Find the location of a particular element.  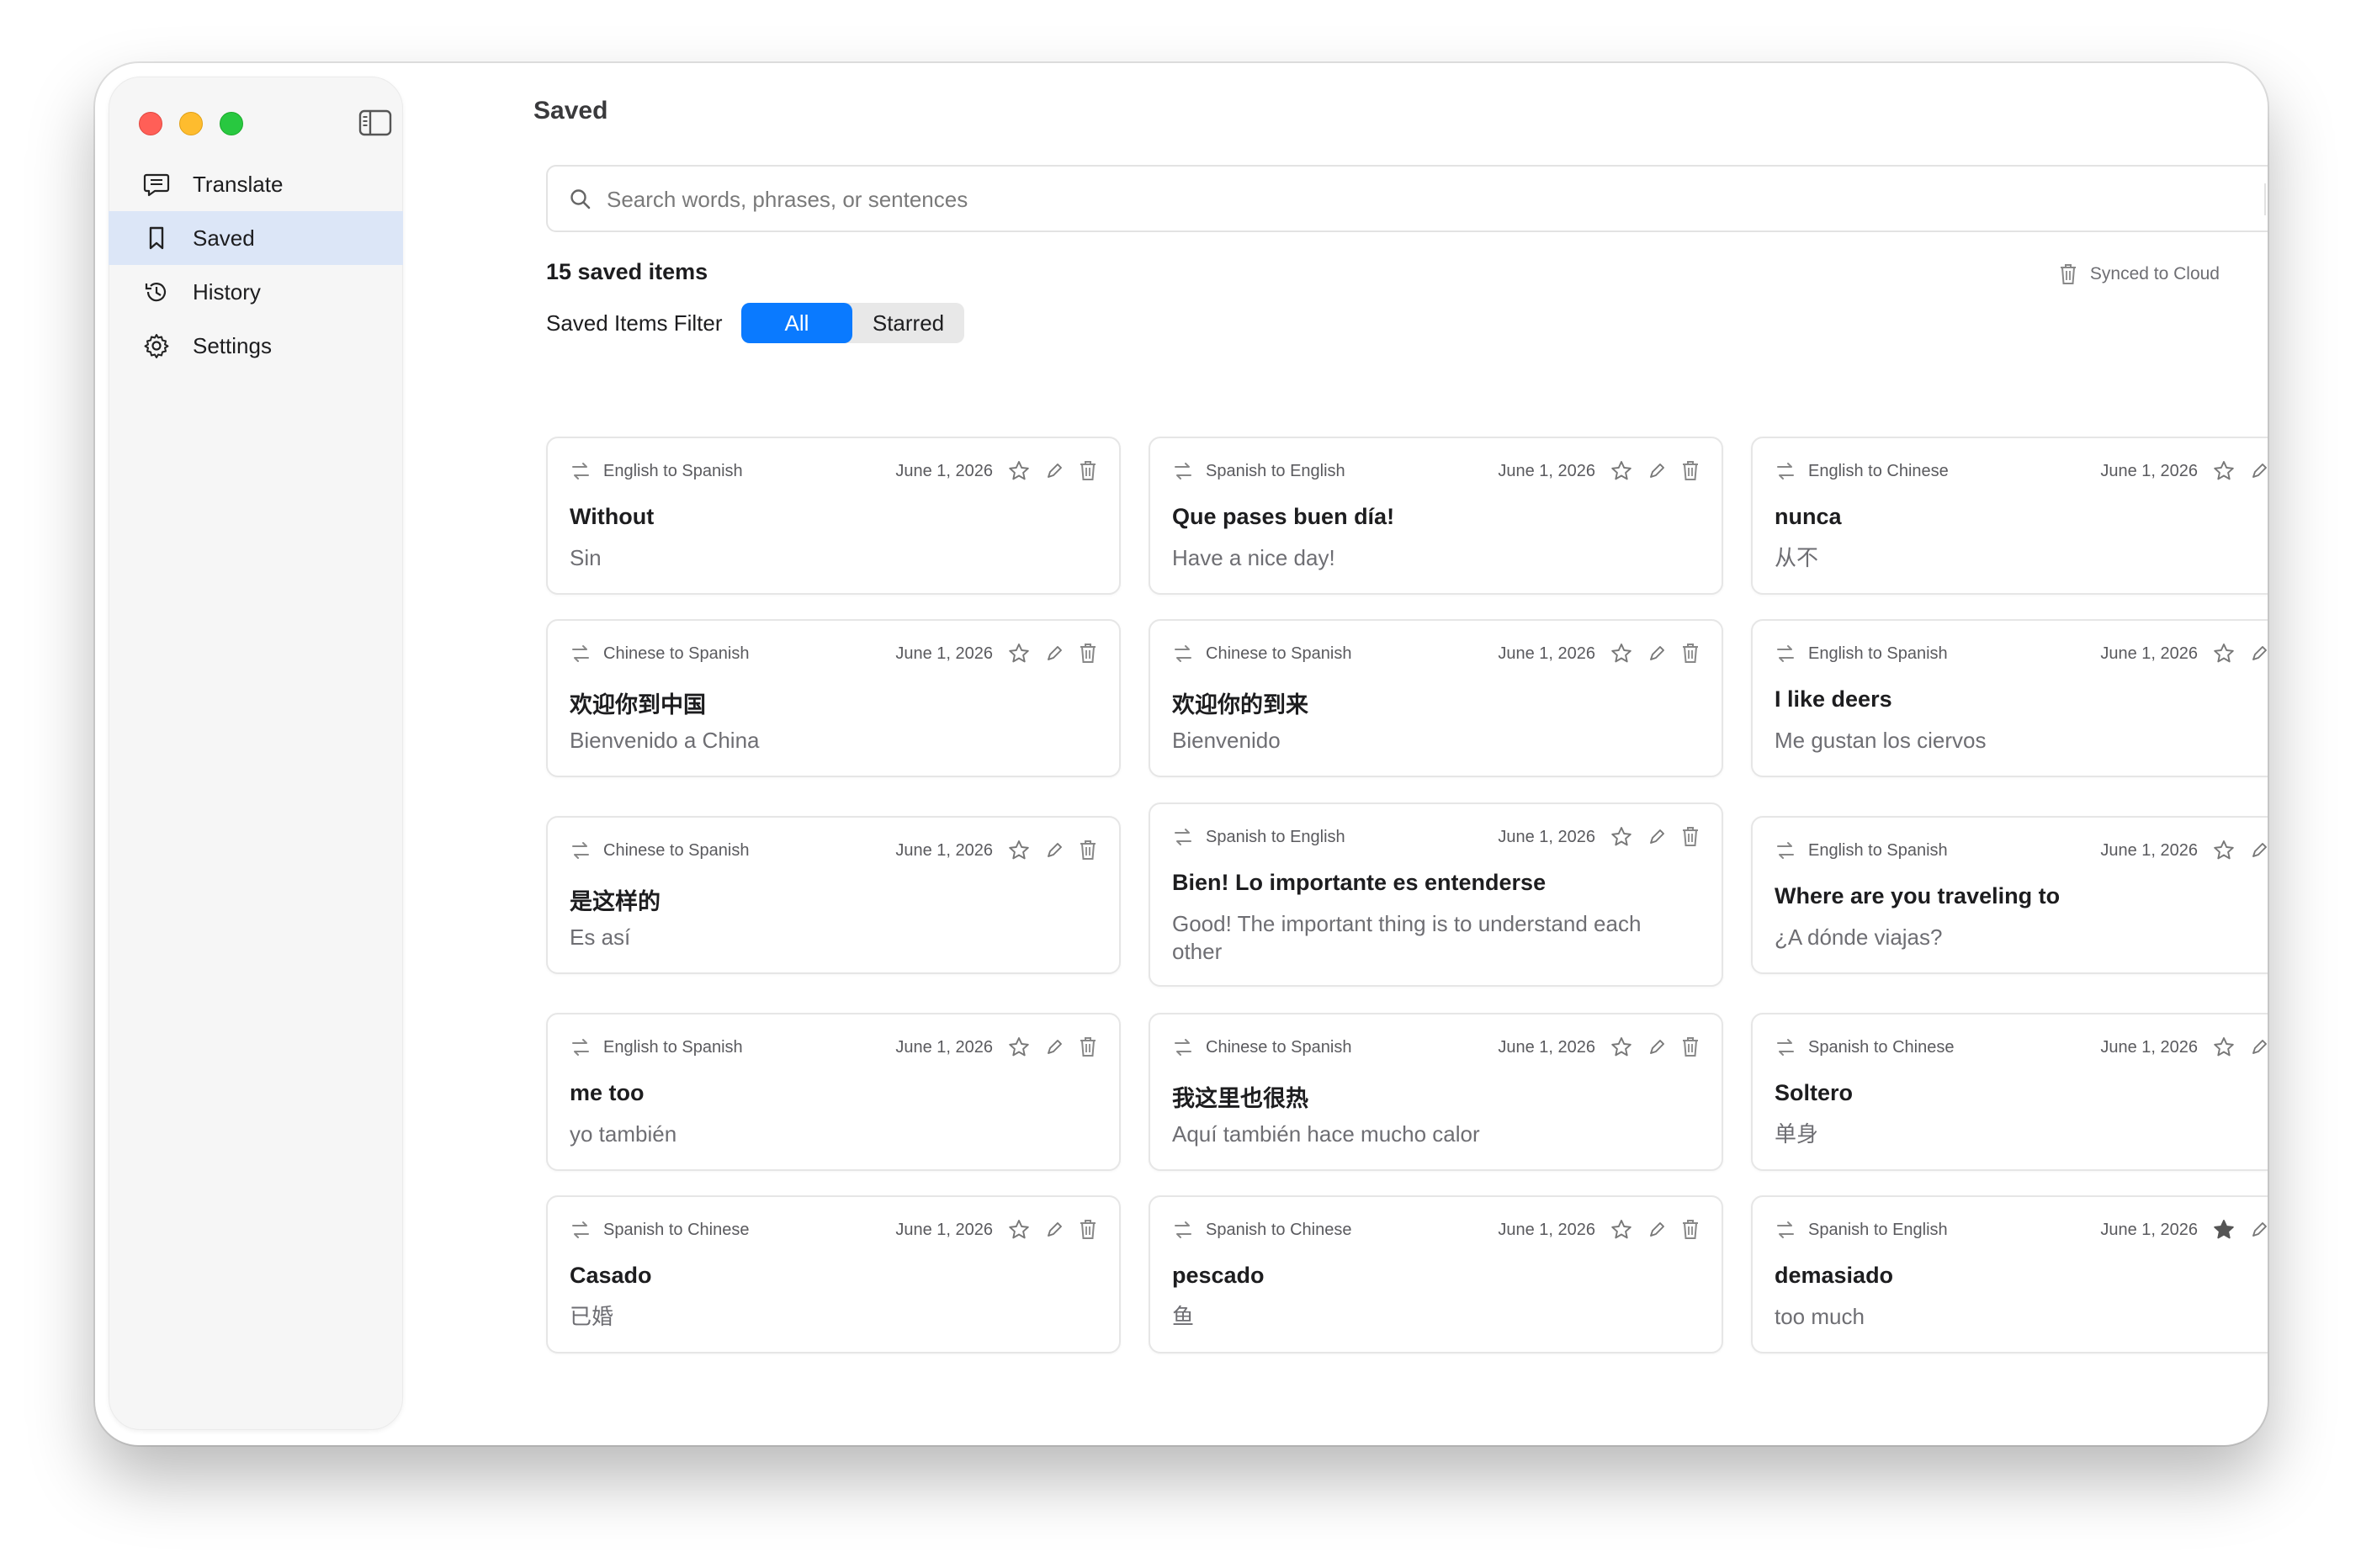

saved-item-card: English to Spanish June 1, 2026 Without Sin is located at coordinates (833, 516).